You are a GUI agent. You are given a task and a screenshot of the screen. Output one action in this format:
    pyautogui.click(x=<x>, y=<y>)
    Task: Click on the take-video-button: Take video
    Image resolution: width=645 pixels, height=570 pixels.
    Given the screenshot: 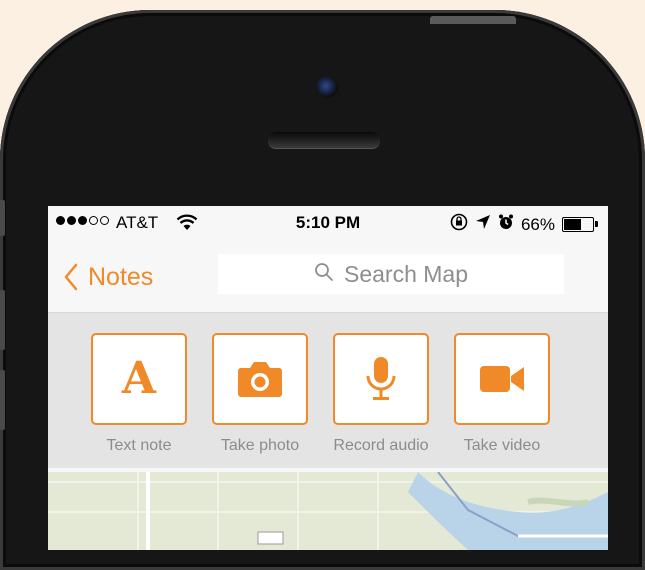 What is the action you would take?
    pyautogui.click(x=502, y=394)
    